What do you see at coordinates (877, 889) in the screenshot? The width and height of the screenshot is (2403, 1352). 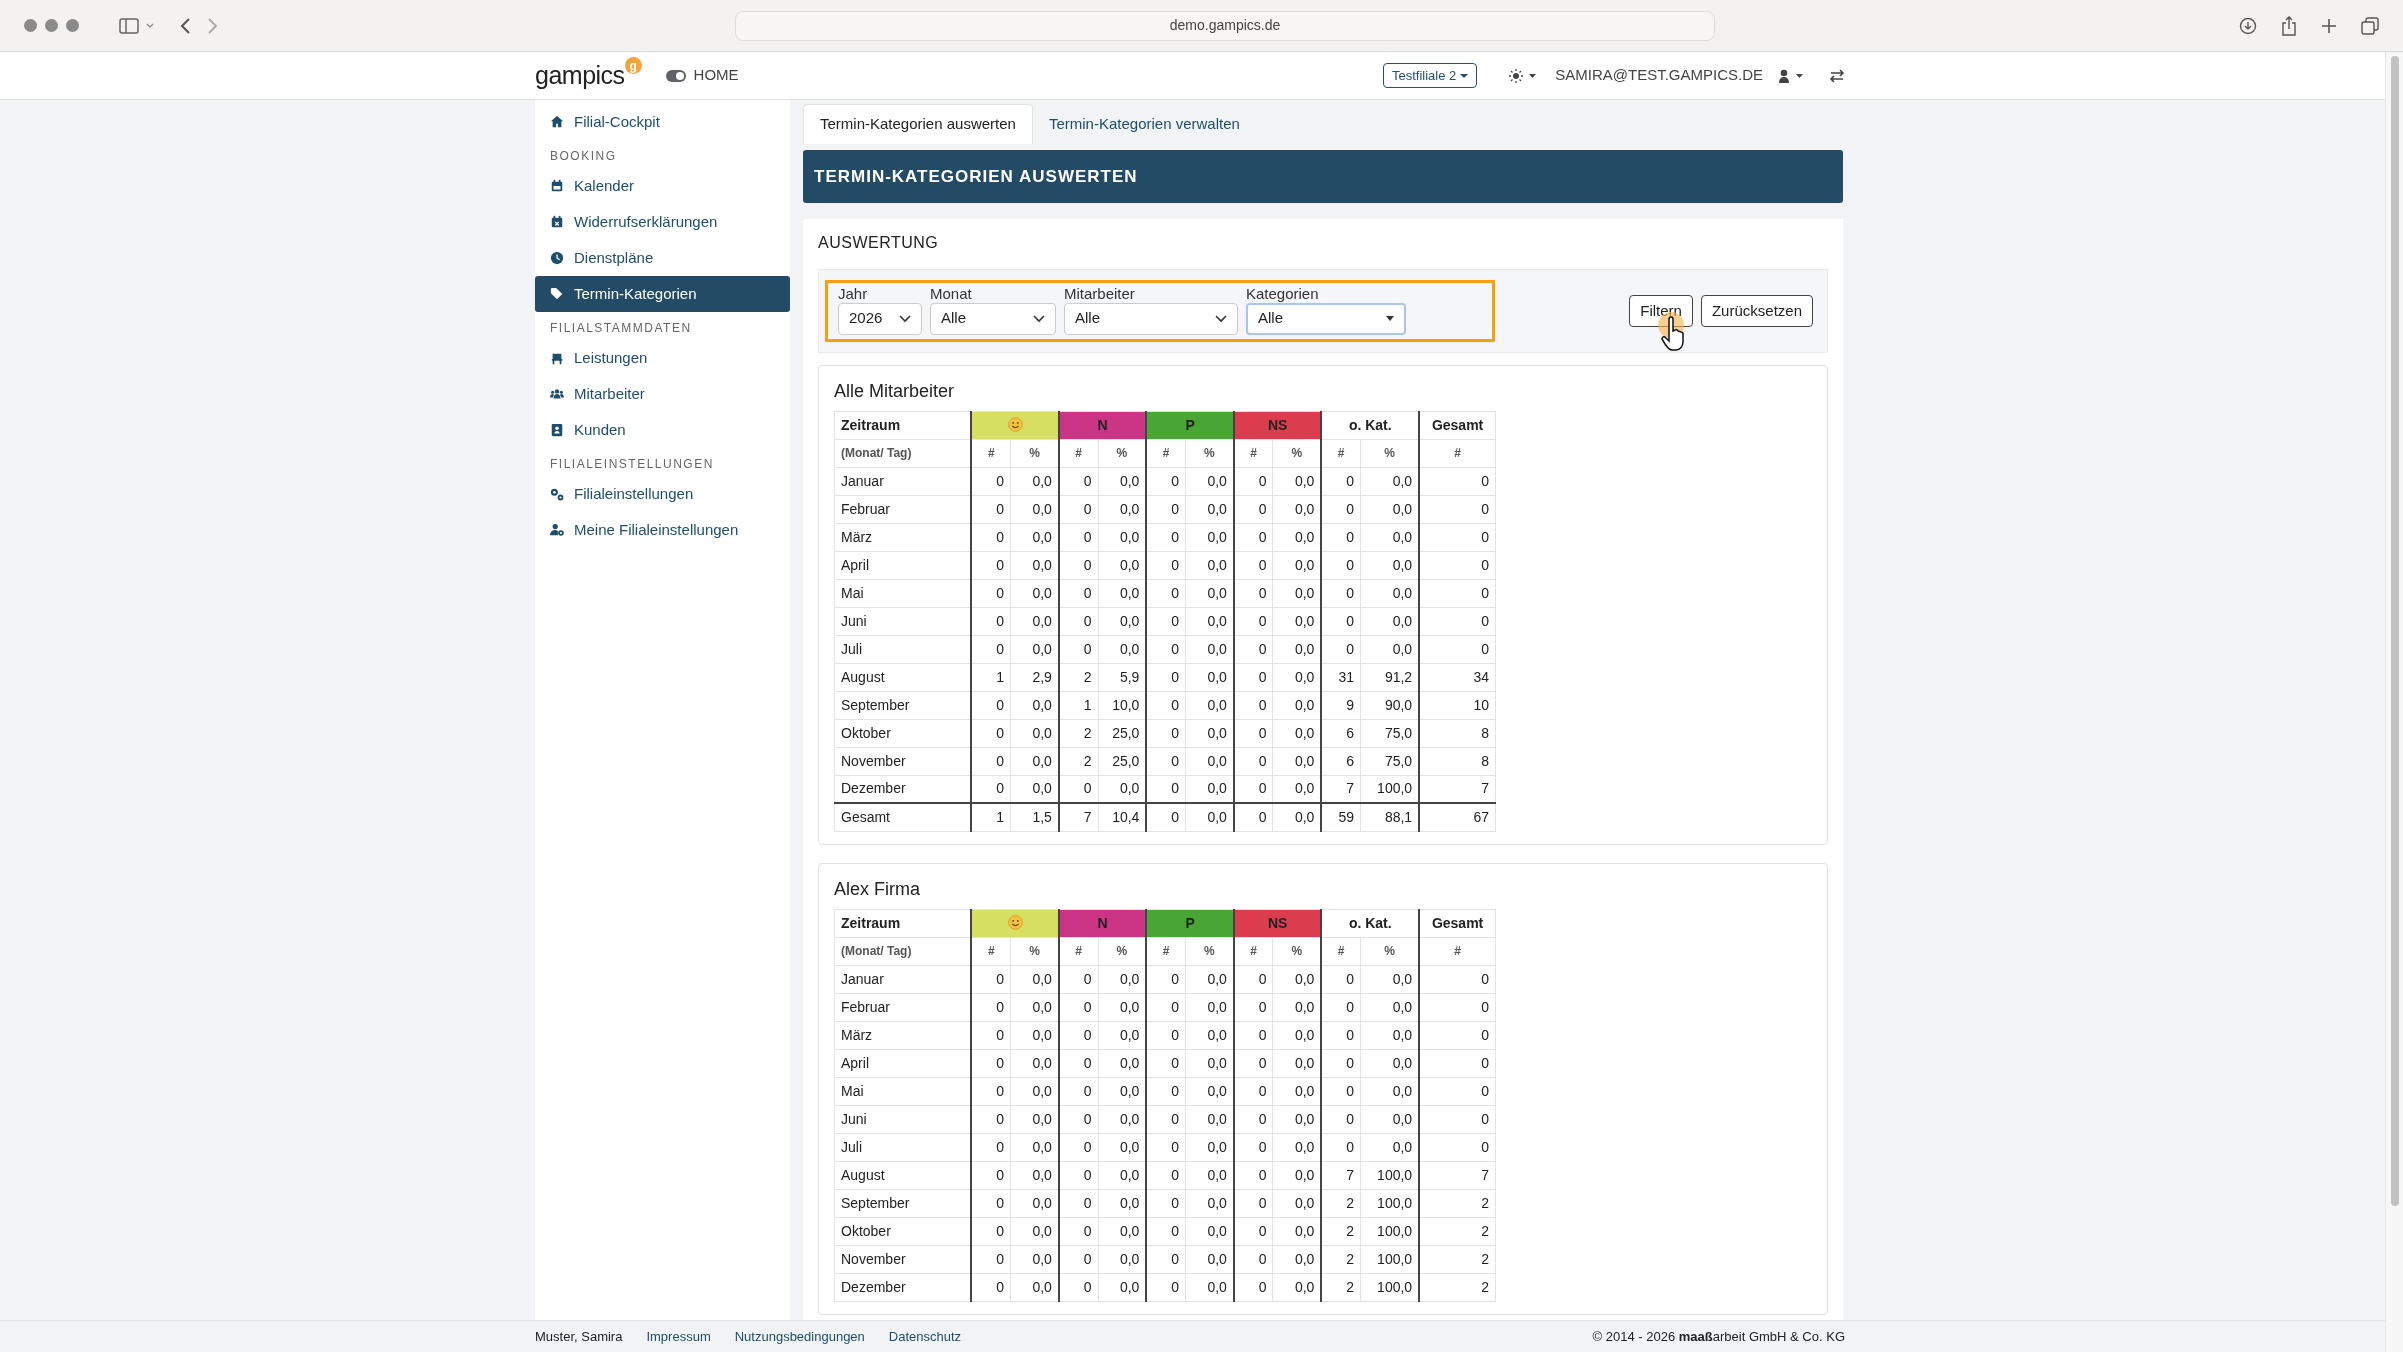 I see `table-title: Alex Firma` at bounding box center [877, 889].